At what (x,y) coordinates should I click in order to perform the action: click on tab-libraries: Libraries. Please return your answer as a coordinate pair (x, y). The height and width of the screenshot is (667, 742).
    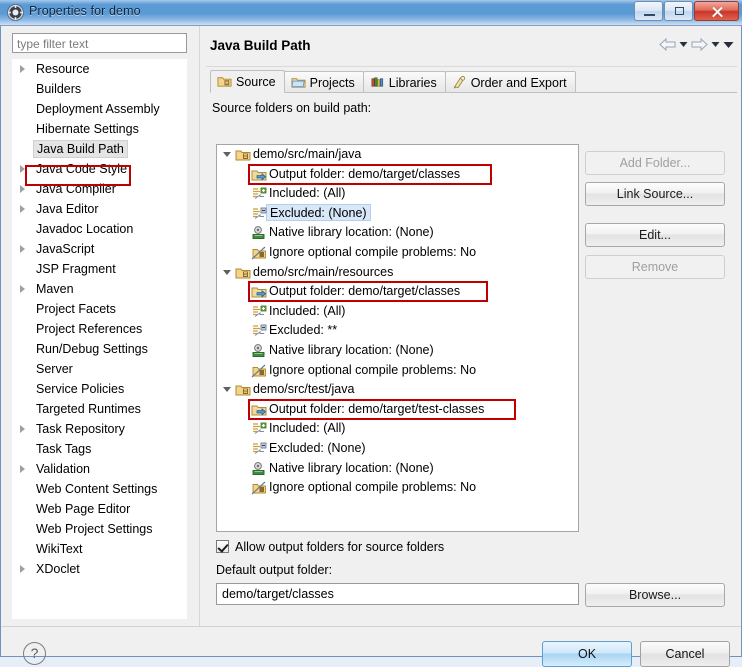
    Looking at the image, I should click on (404, 82).